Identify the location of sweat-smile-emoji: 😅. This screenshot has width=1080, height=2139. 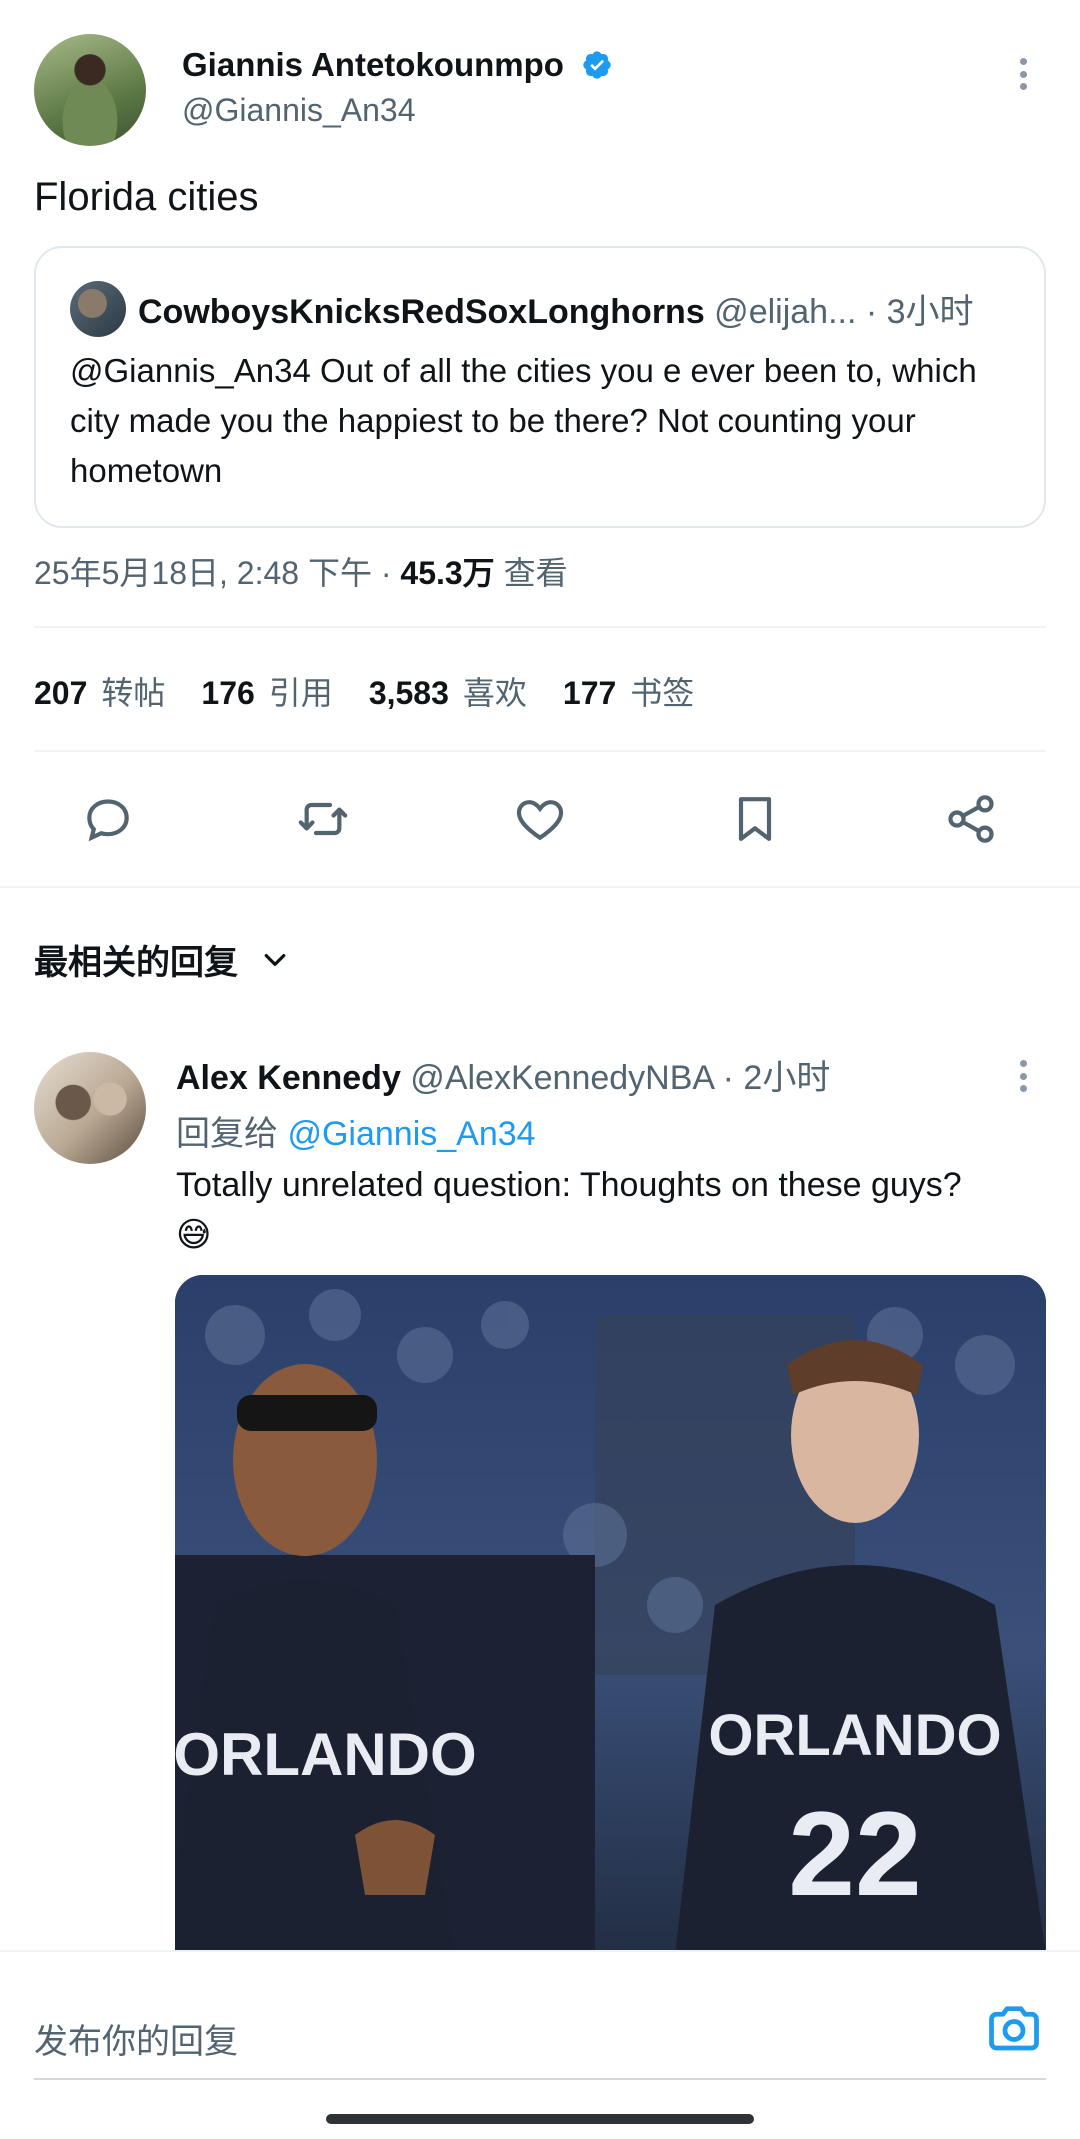
(194, 1235).